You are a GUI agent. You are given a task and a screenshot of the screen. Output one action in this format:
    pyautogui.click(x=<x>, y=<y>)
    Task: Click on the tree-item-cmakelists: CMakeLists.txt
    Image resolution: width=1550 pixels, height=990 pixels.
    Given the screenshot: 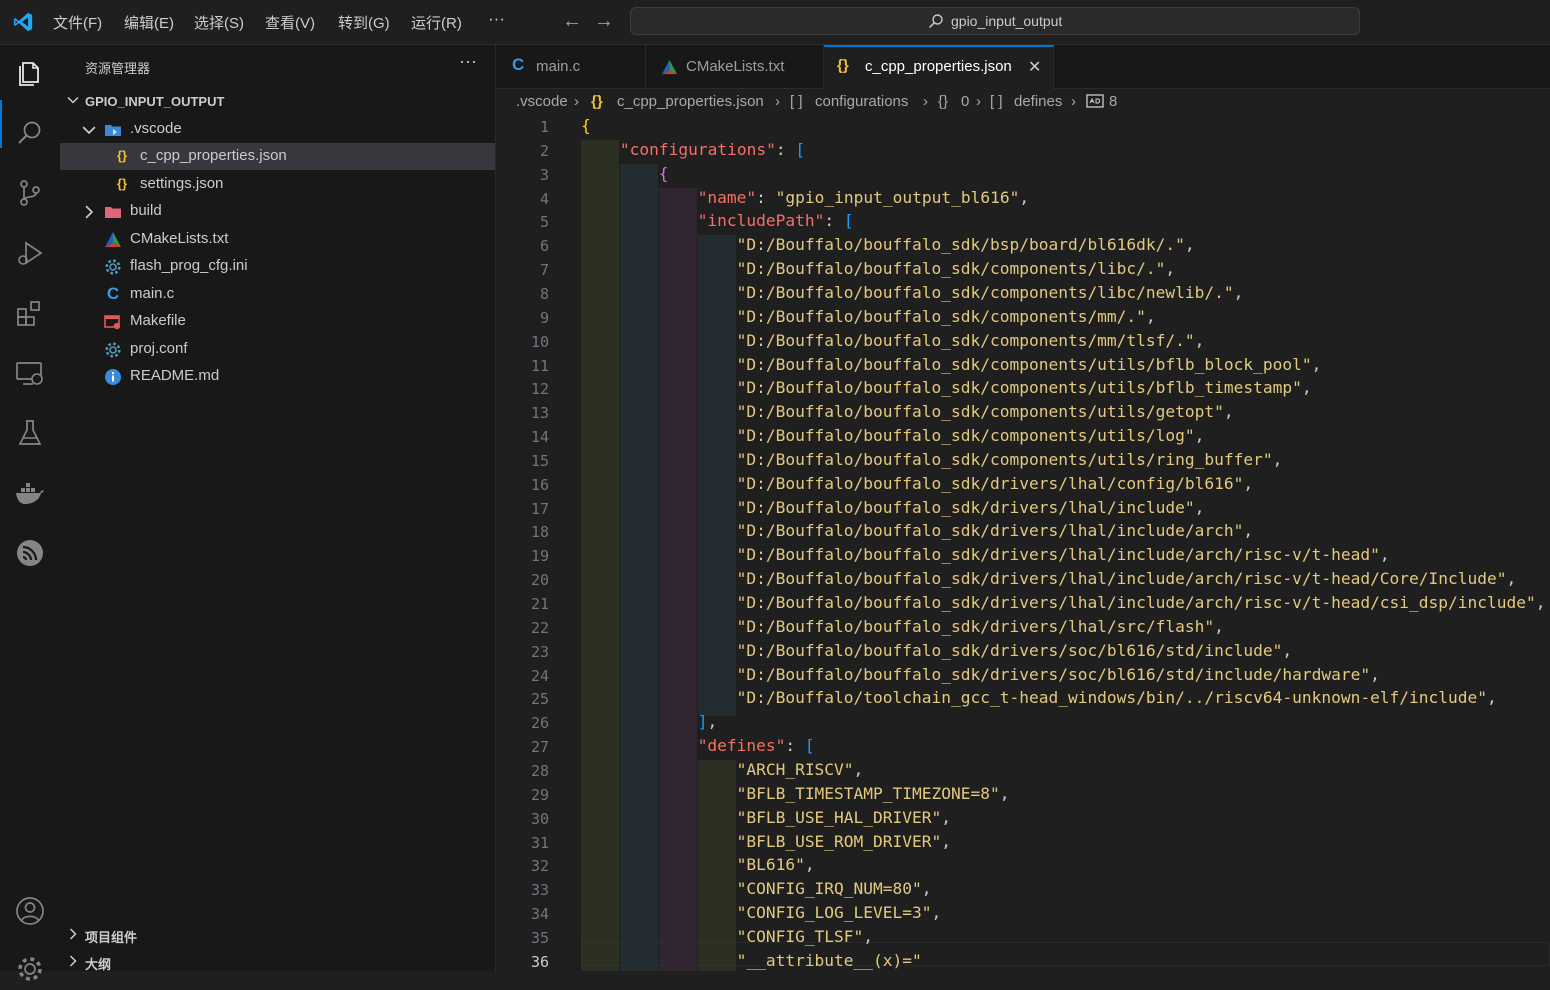 What is the action you would take?
    pyautogui.click(x=277, y=239)
    